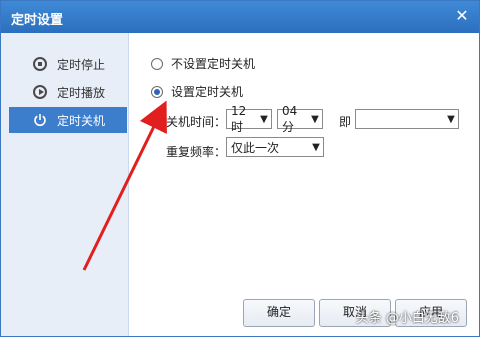  What do you see at coordinates (213, 64) in the screenshot?
I see `radio-label: 不设置定时关机` at bounding box center [213, 64].